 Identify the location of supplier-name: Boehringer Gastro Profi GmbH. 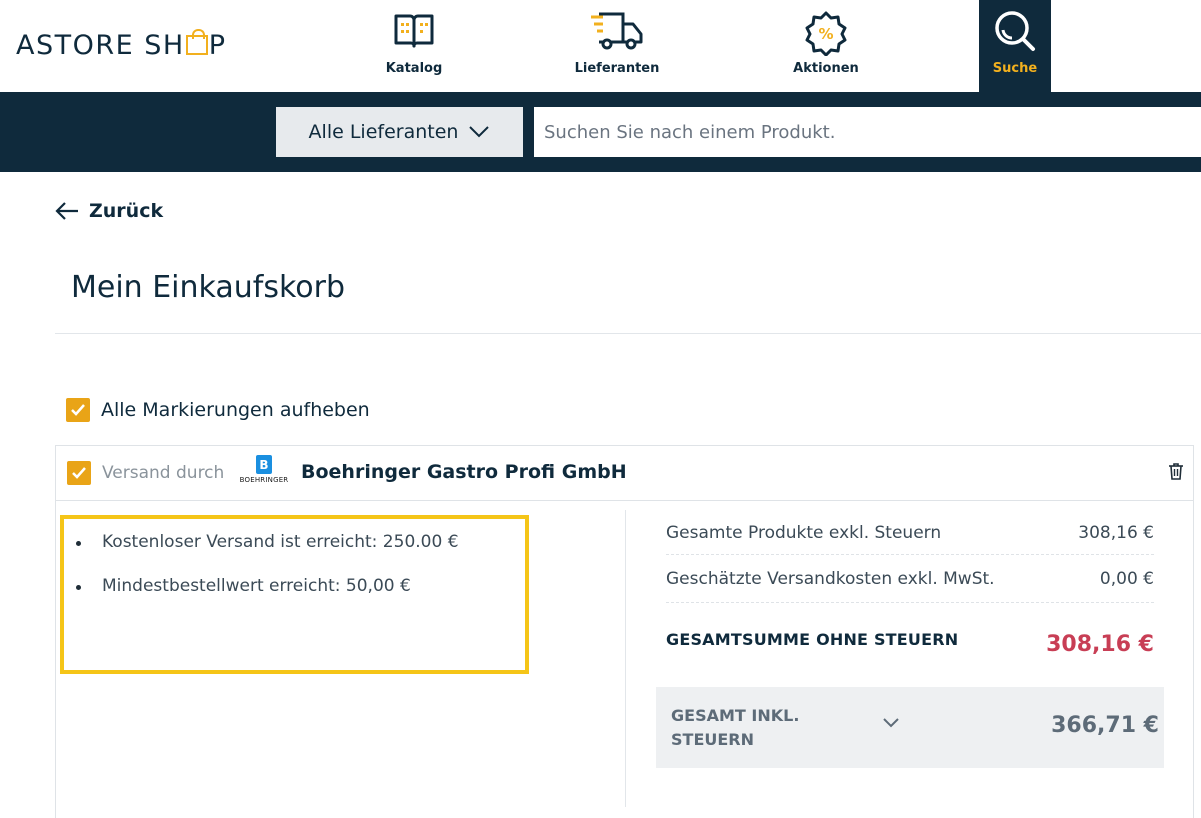
(464, 472).